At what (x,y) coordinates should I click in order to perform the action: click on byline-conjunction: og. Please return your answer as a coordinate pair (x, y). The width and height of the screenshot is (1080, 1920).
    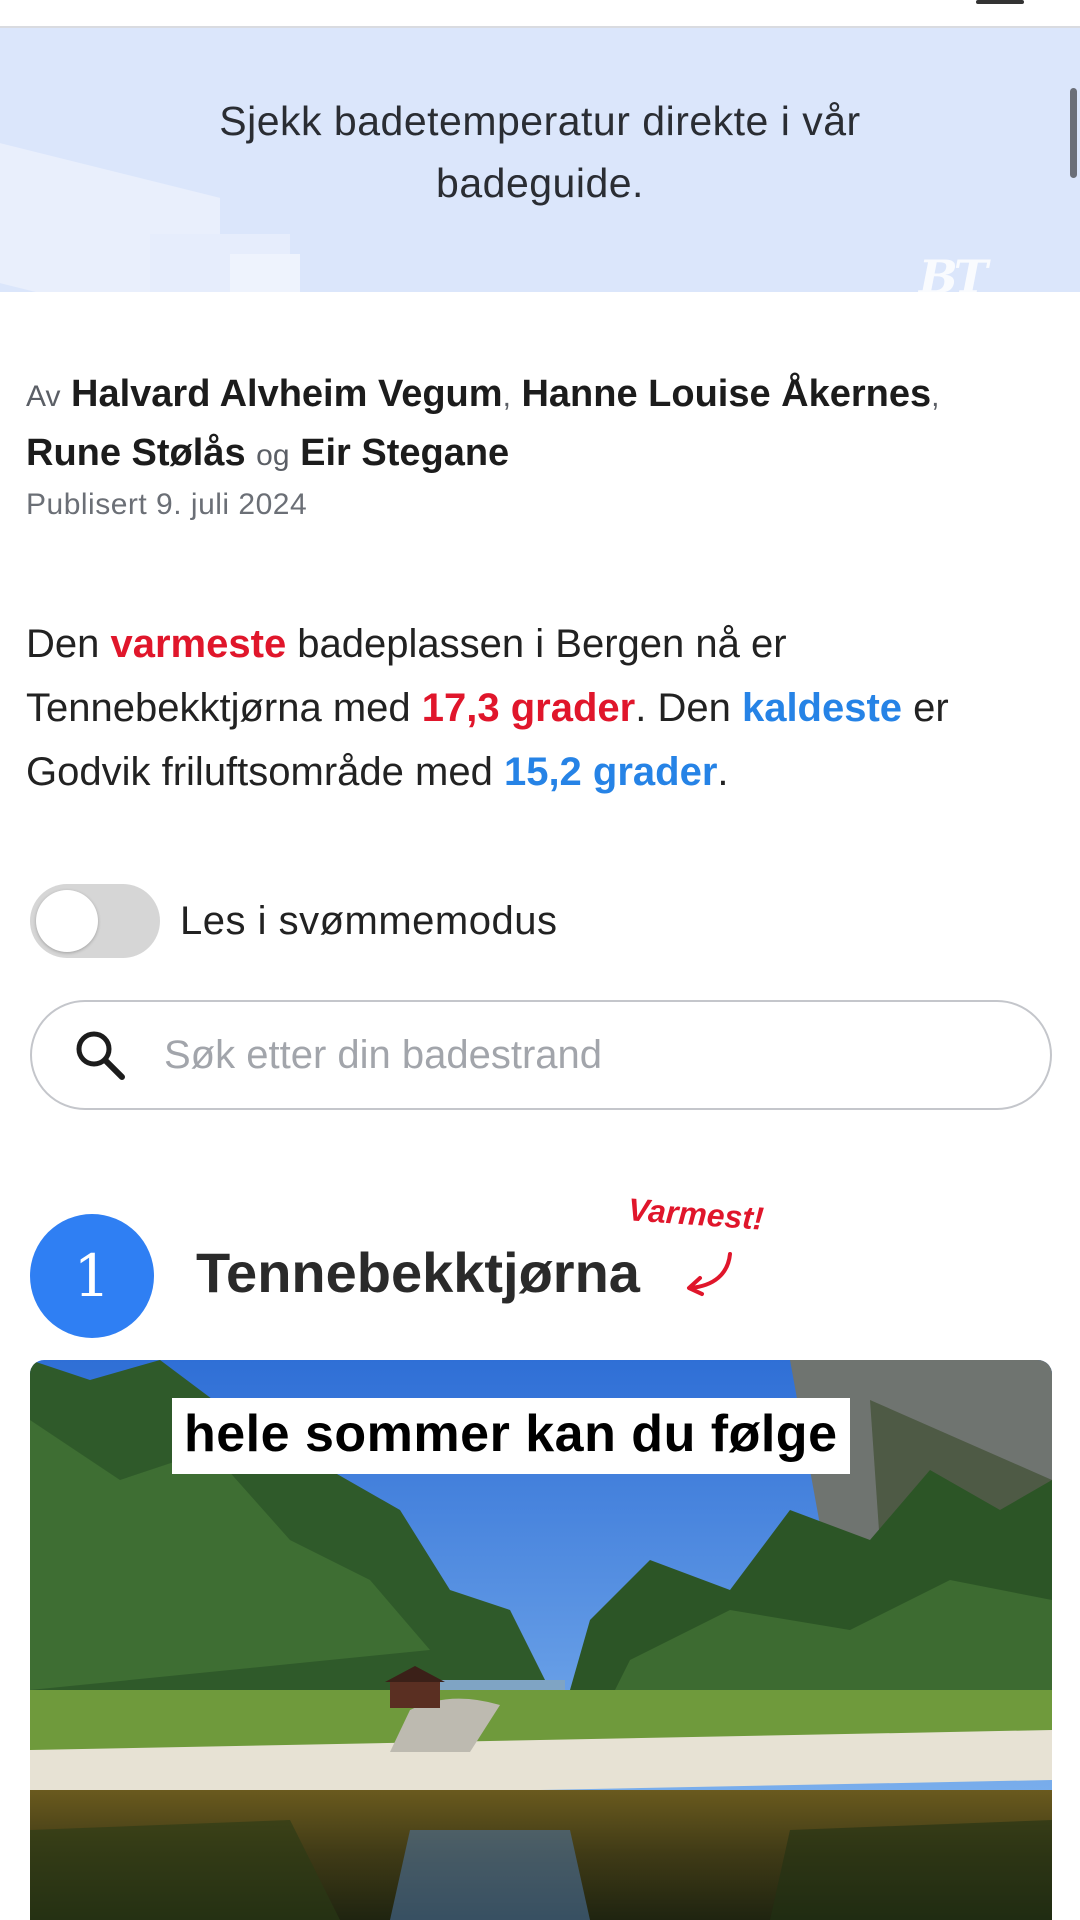
    Looking at the image, I should click on (273, 455).